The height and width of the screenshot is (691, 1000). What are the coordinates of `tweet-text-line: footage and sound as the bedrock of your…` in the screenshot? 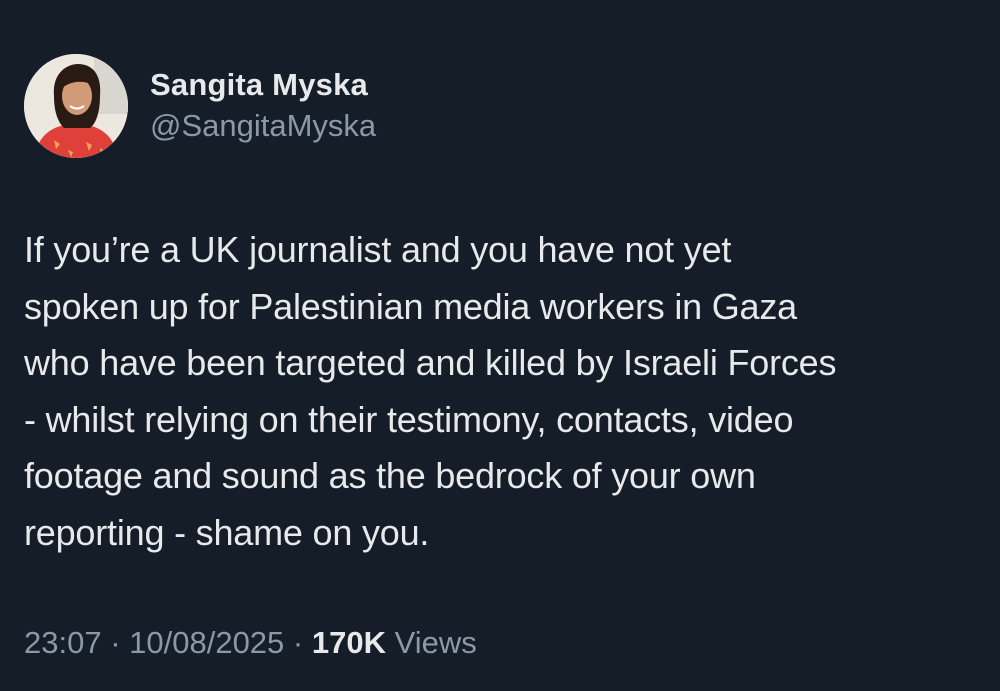 It's located at (390, 475).